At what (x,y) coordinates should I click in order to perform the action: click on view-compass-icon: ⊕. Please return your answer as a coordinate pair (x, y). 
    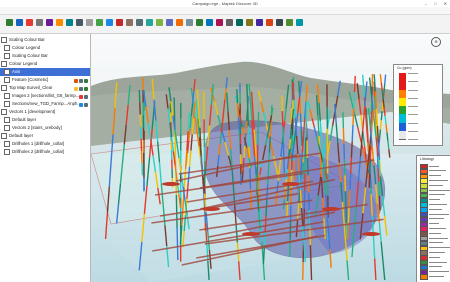
    Looking at the image, I should click on (436, 42).